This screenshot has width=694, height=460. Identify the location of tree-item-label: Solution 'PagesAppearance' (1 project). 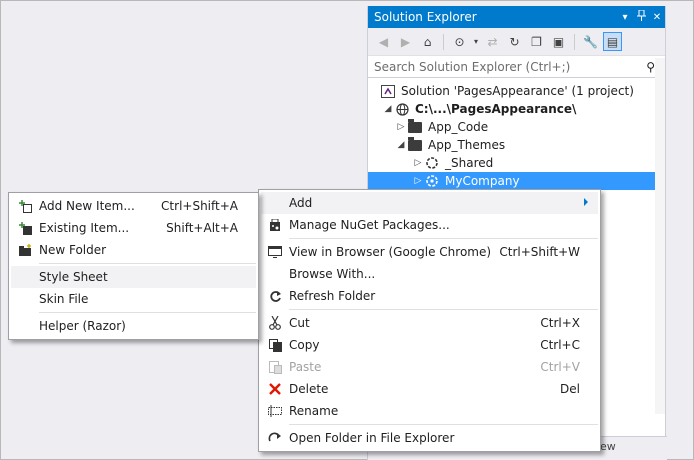
(517, 91).